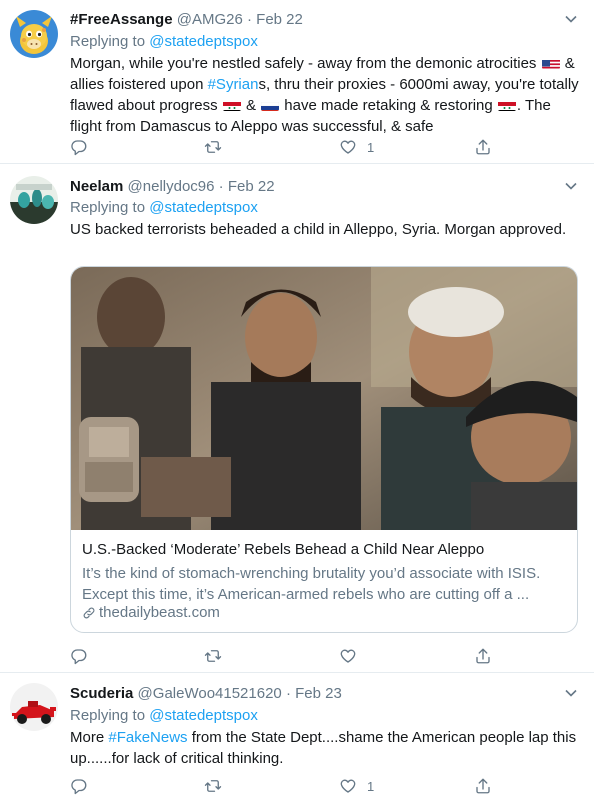 This screenshot has height=803, width=594. I want to click on tweet-header: #FreeAssange @AMG26 · Feb 22, so click(312, 20).